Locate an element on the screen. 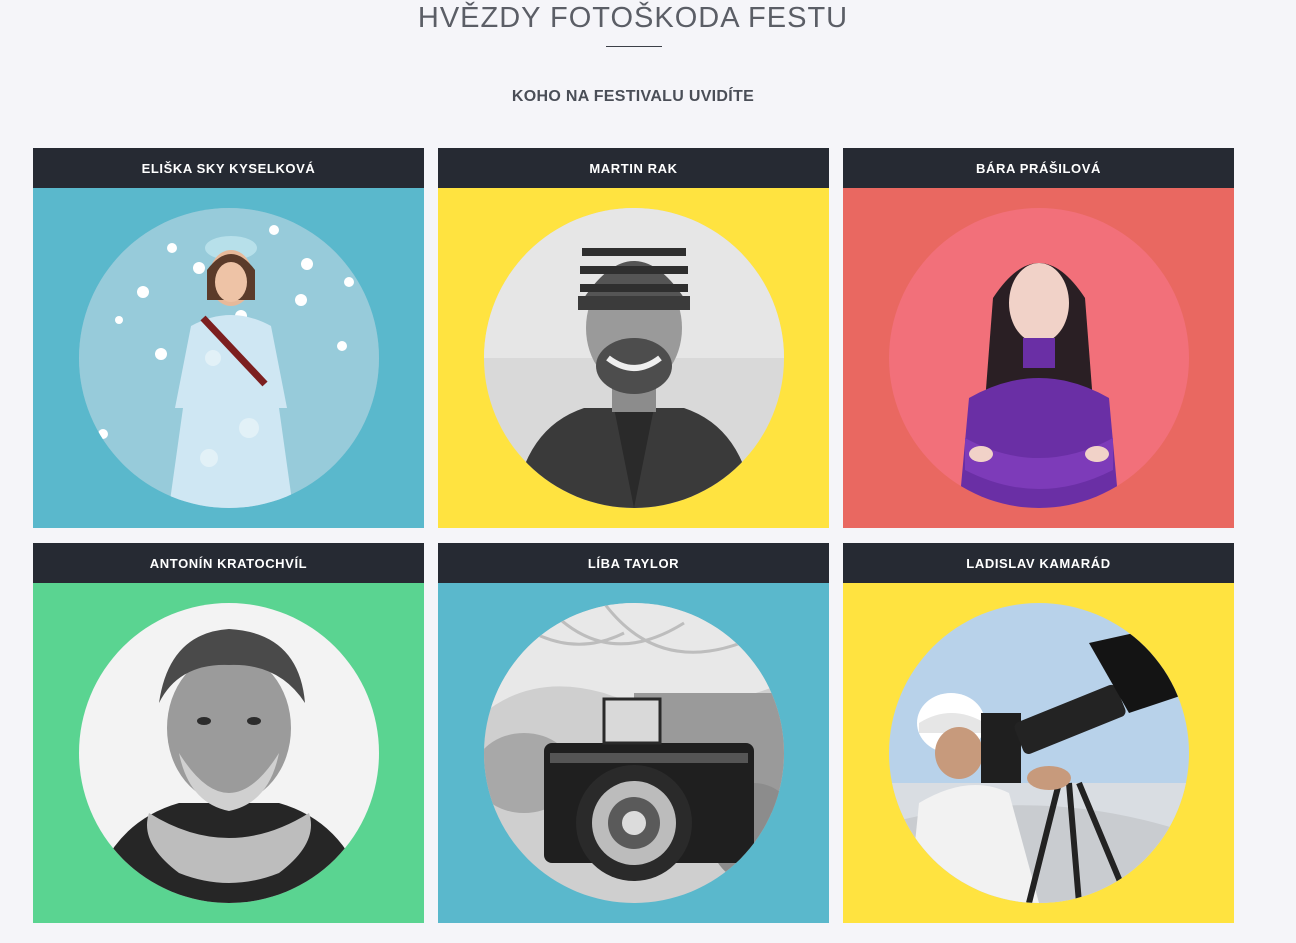  star-card-antonin-kratochvil: ANTONÍN KRATOCHVÍL is located at coordinates (228, 733).